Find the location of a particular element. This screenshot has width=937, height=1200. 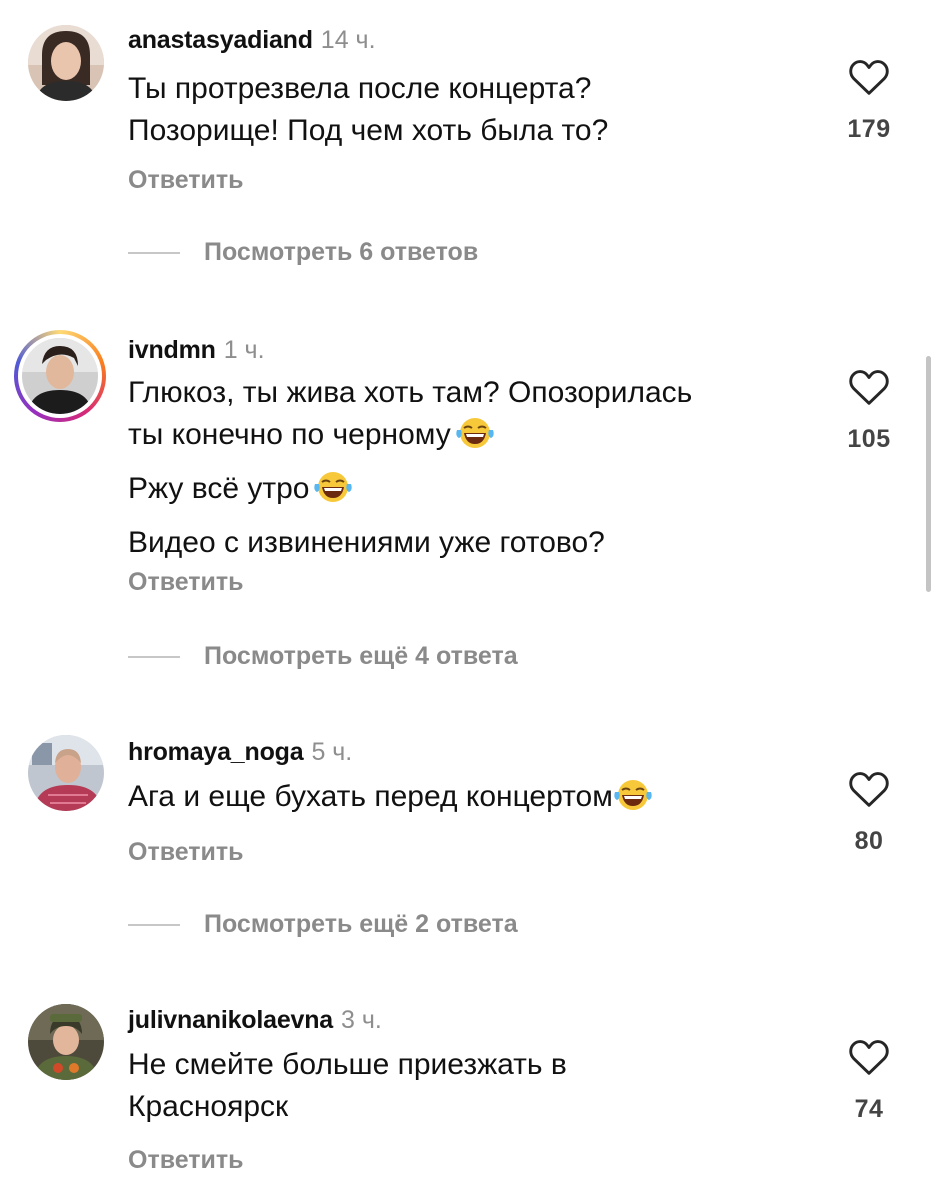

comment-line: Позорище! Под чем хоть была то? is located at coordinates (368, 130).